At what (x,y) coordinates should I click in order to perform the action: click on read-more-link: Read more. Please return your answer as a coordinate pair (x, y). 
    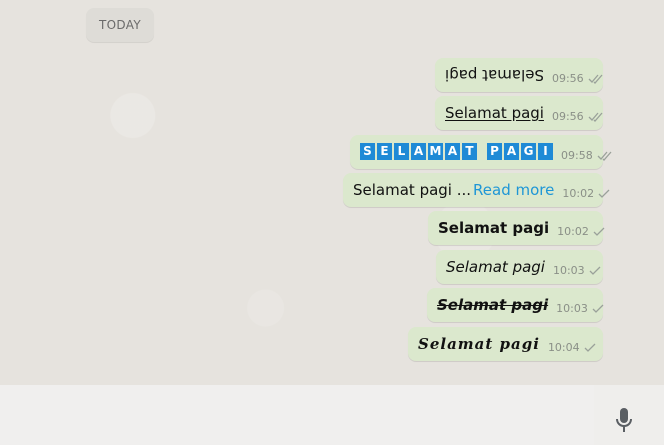
    Looking at the image, I should click on (513, 190).